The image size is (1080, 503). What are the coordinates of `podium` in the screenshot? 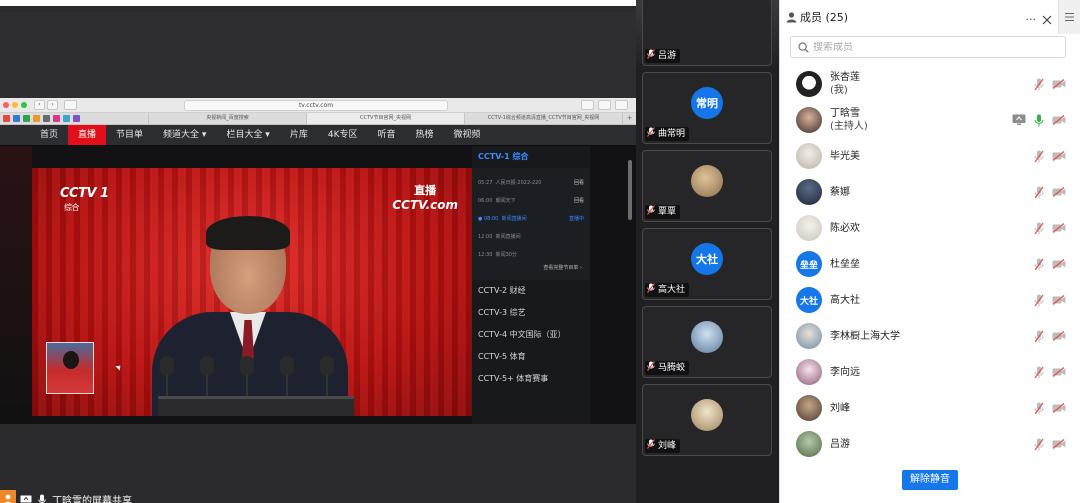 It's located at (256, 406).